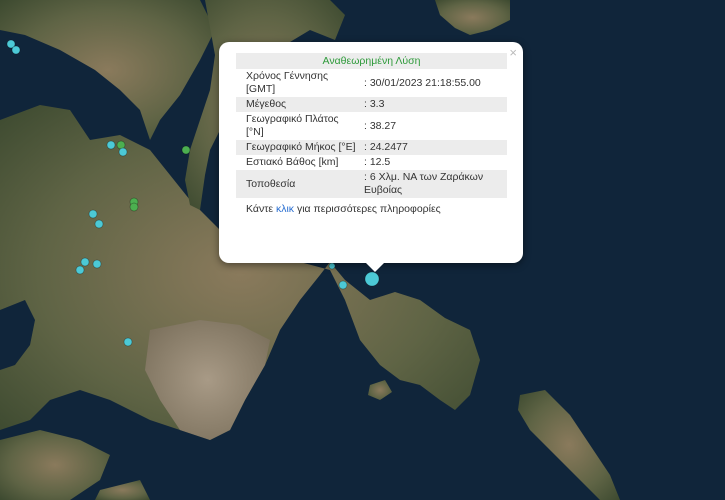  Describe the element at coordinates (433, 126) in the screenshot. I see `row-value: : 38.27` at that location.